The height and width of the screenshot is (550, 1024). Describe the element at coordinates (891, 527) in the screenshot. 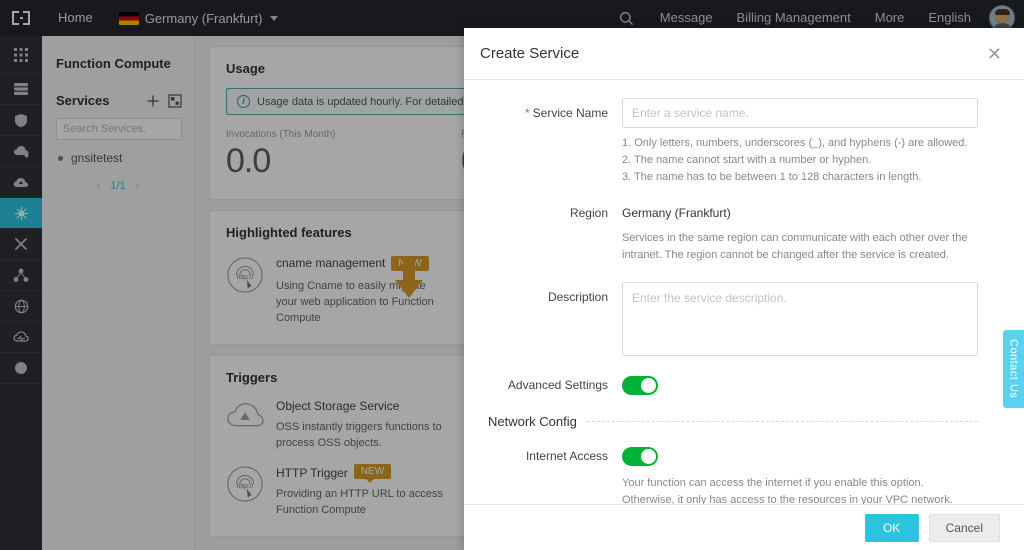

I see `ok-button: OK` at that location.